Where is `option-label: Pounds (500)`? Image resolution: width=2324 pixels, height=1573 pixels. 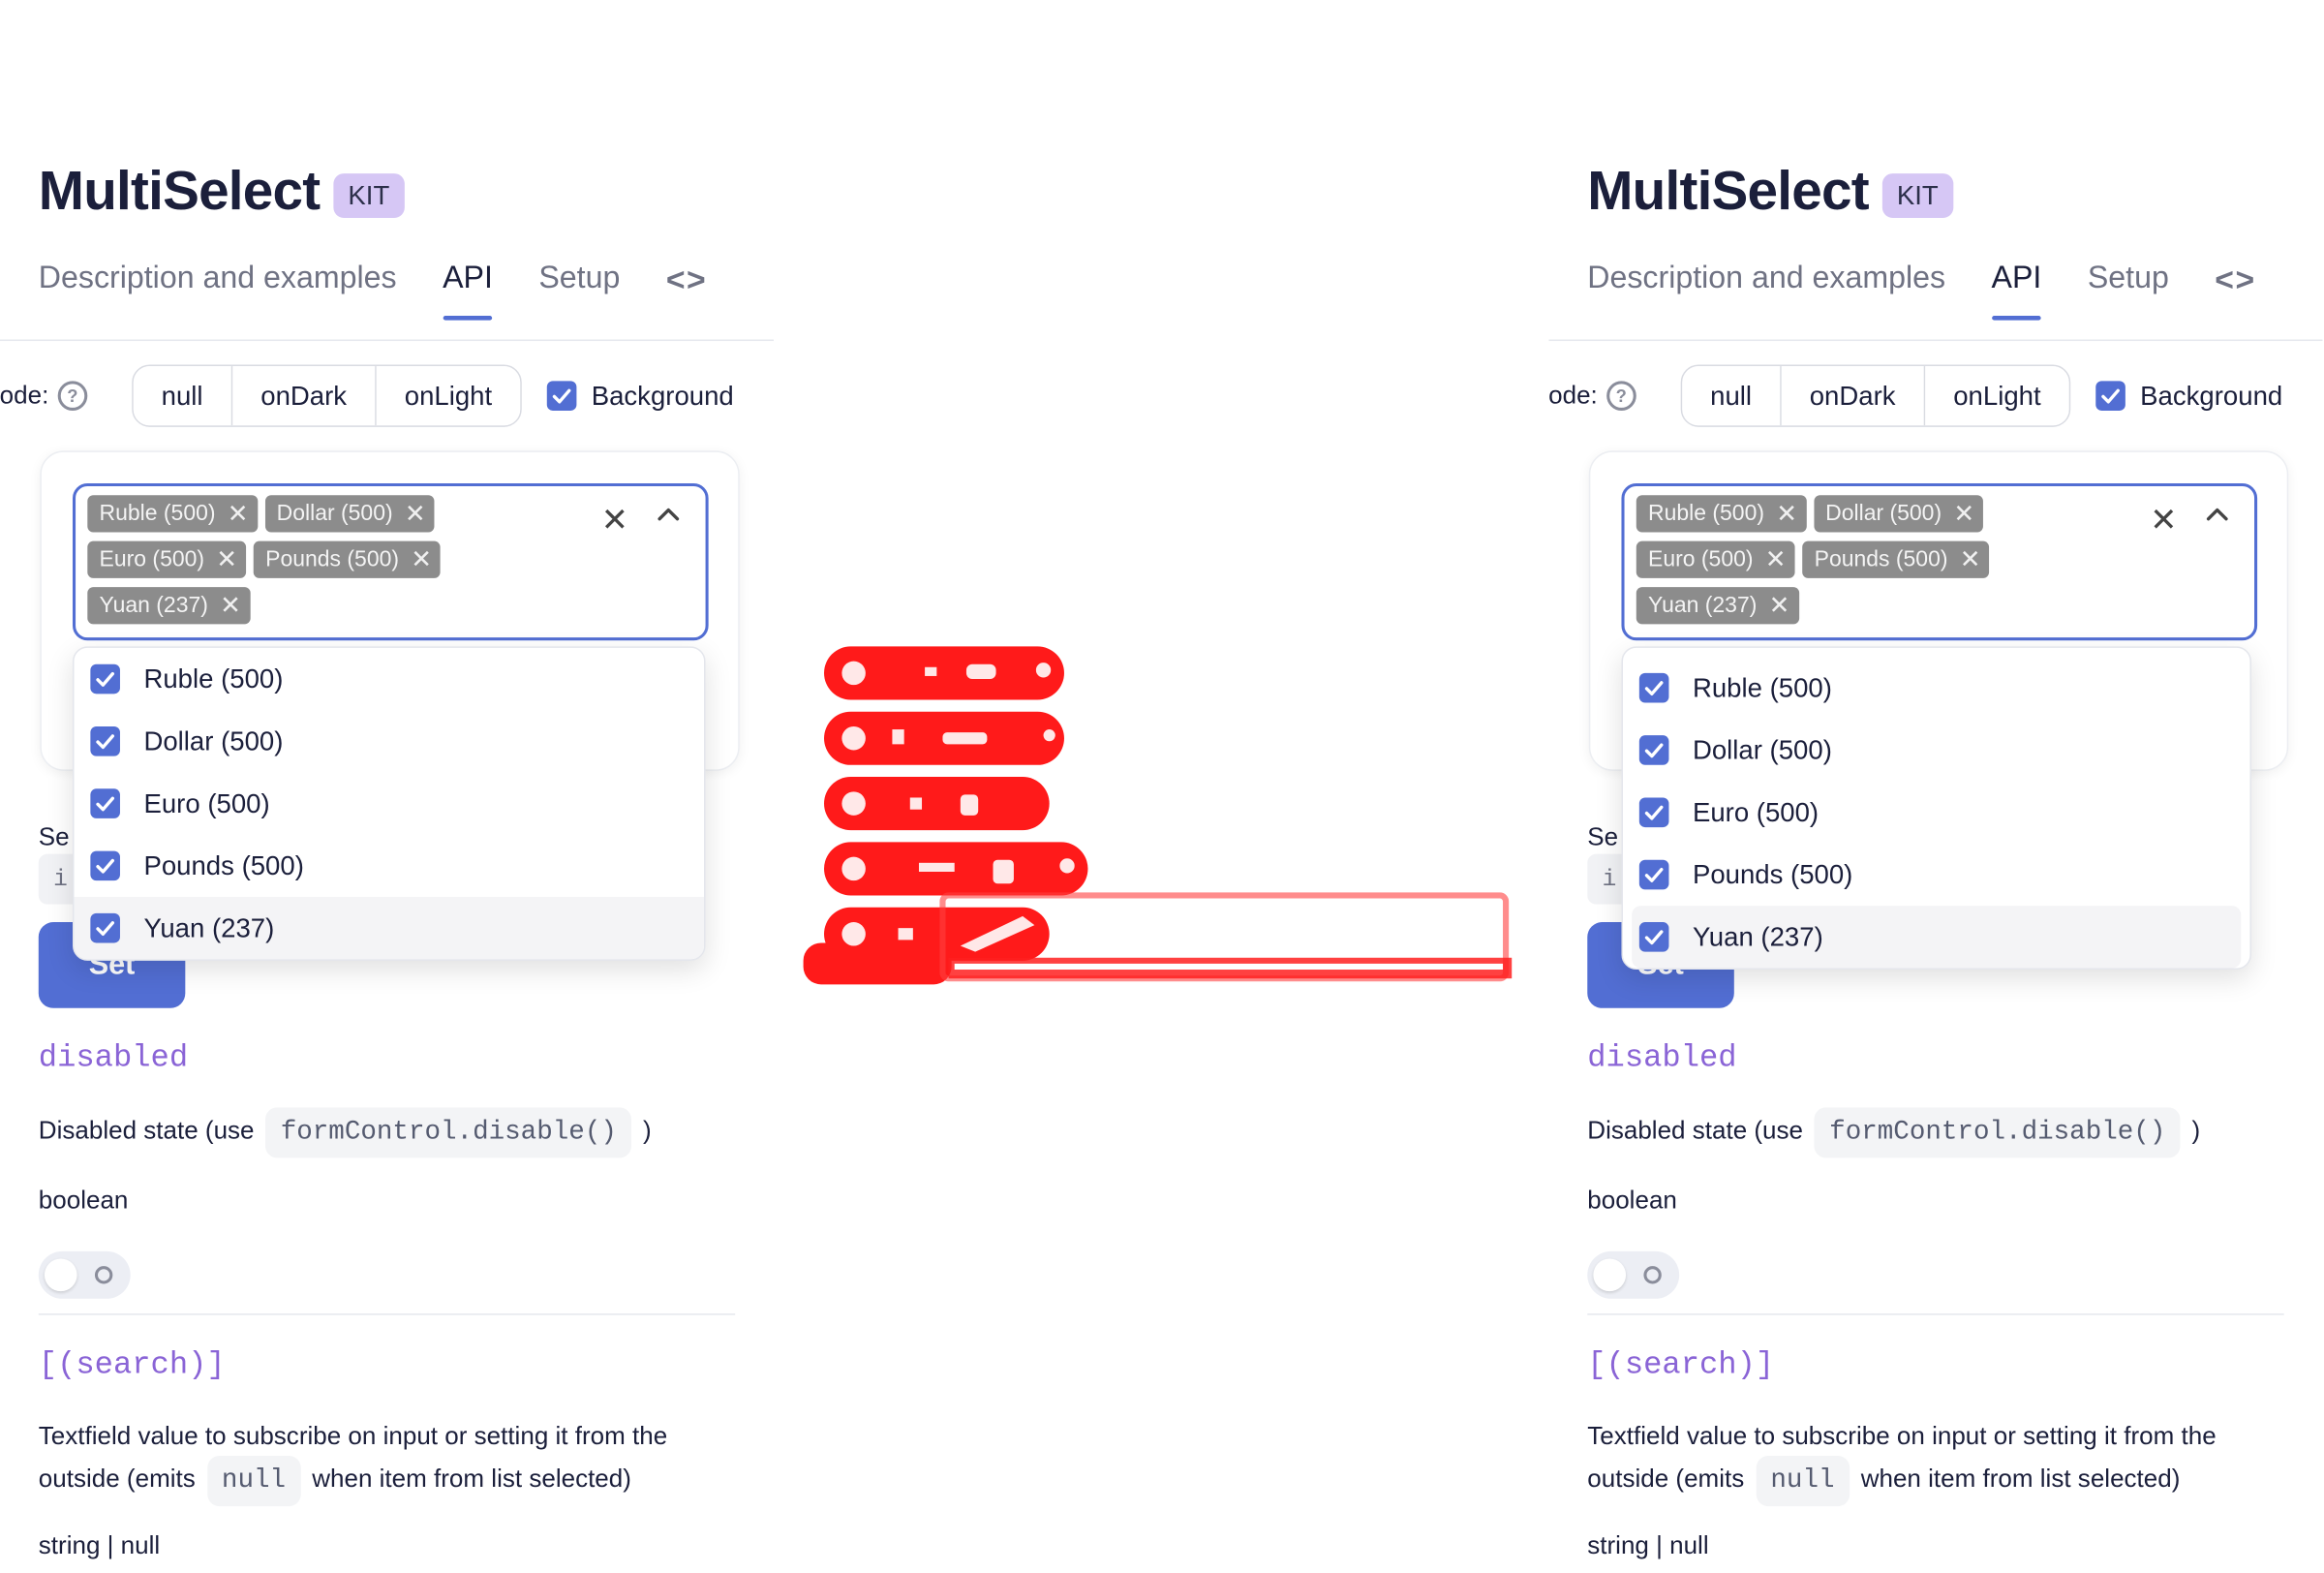 option-label: Pounds (500) is located at coordinates (224, 865).